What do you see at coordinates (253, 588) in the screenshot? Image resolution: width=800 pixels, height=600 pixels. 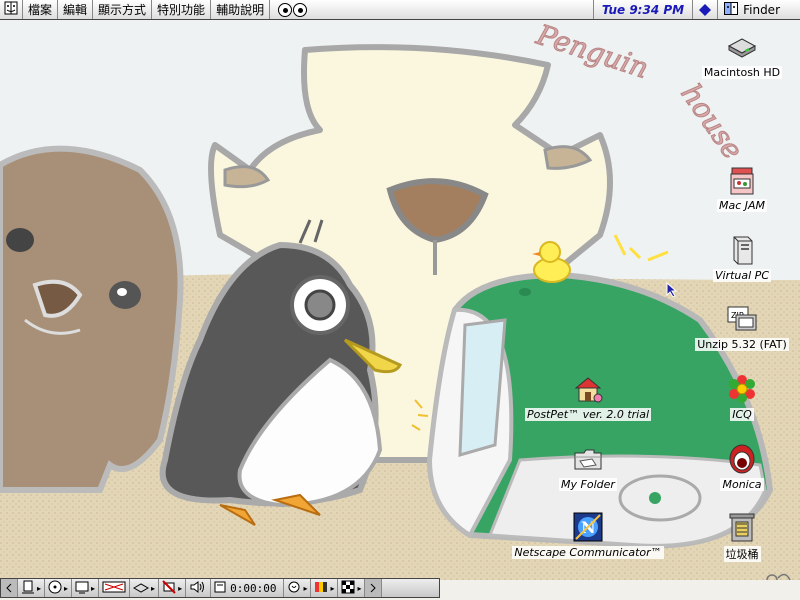 I see `cd-time-display: 0:00:00` at bounding box center [253, 588].